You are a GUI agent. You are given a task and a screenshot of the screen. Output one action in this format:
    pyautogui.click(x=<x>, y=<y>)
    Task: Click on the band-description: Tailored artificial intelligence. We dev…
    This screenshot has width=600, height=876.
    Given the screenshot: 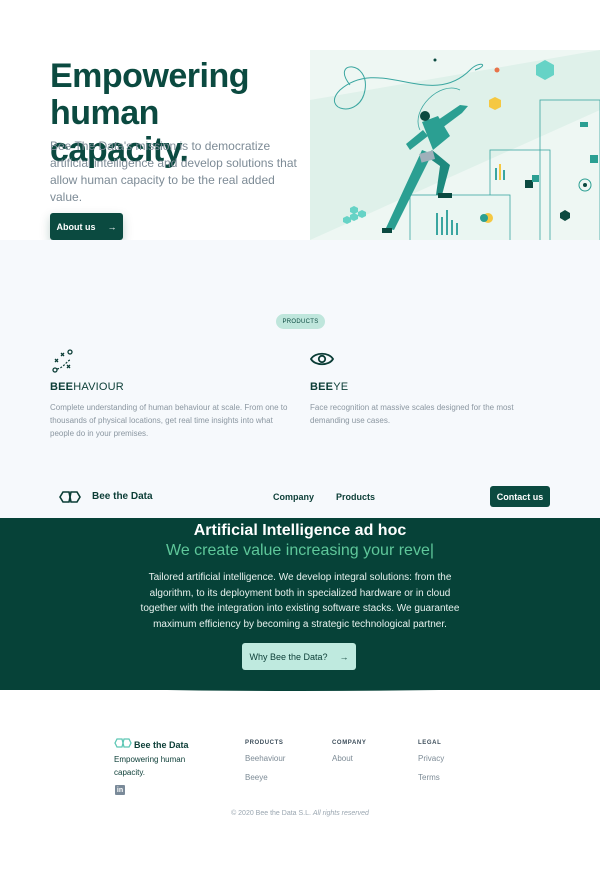 What is the action you would take?
    pyautogui.click(x=300, y=601)
    